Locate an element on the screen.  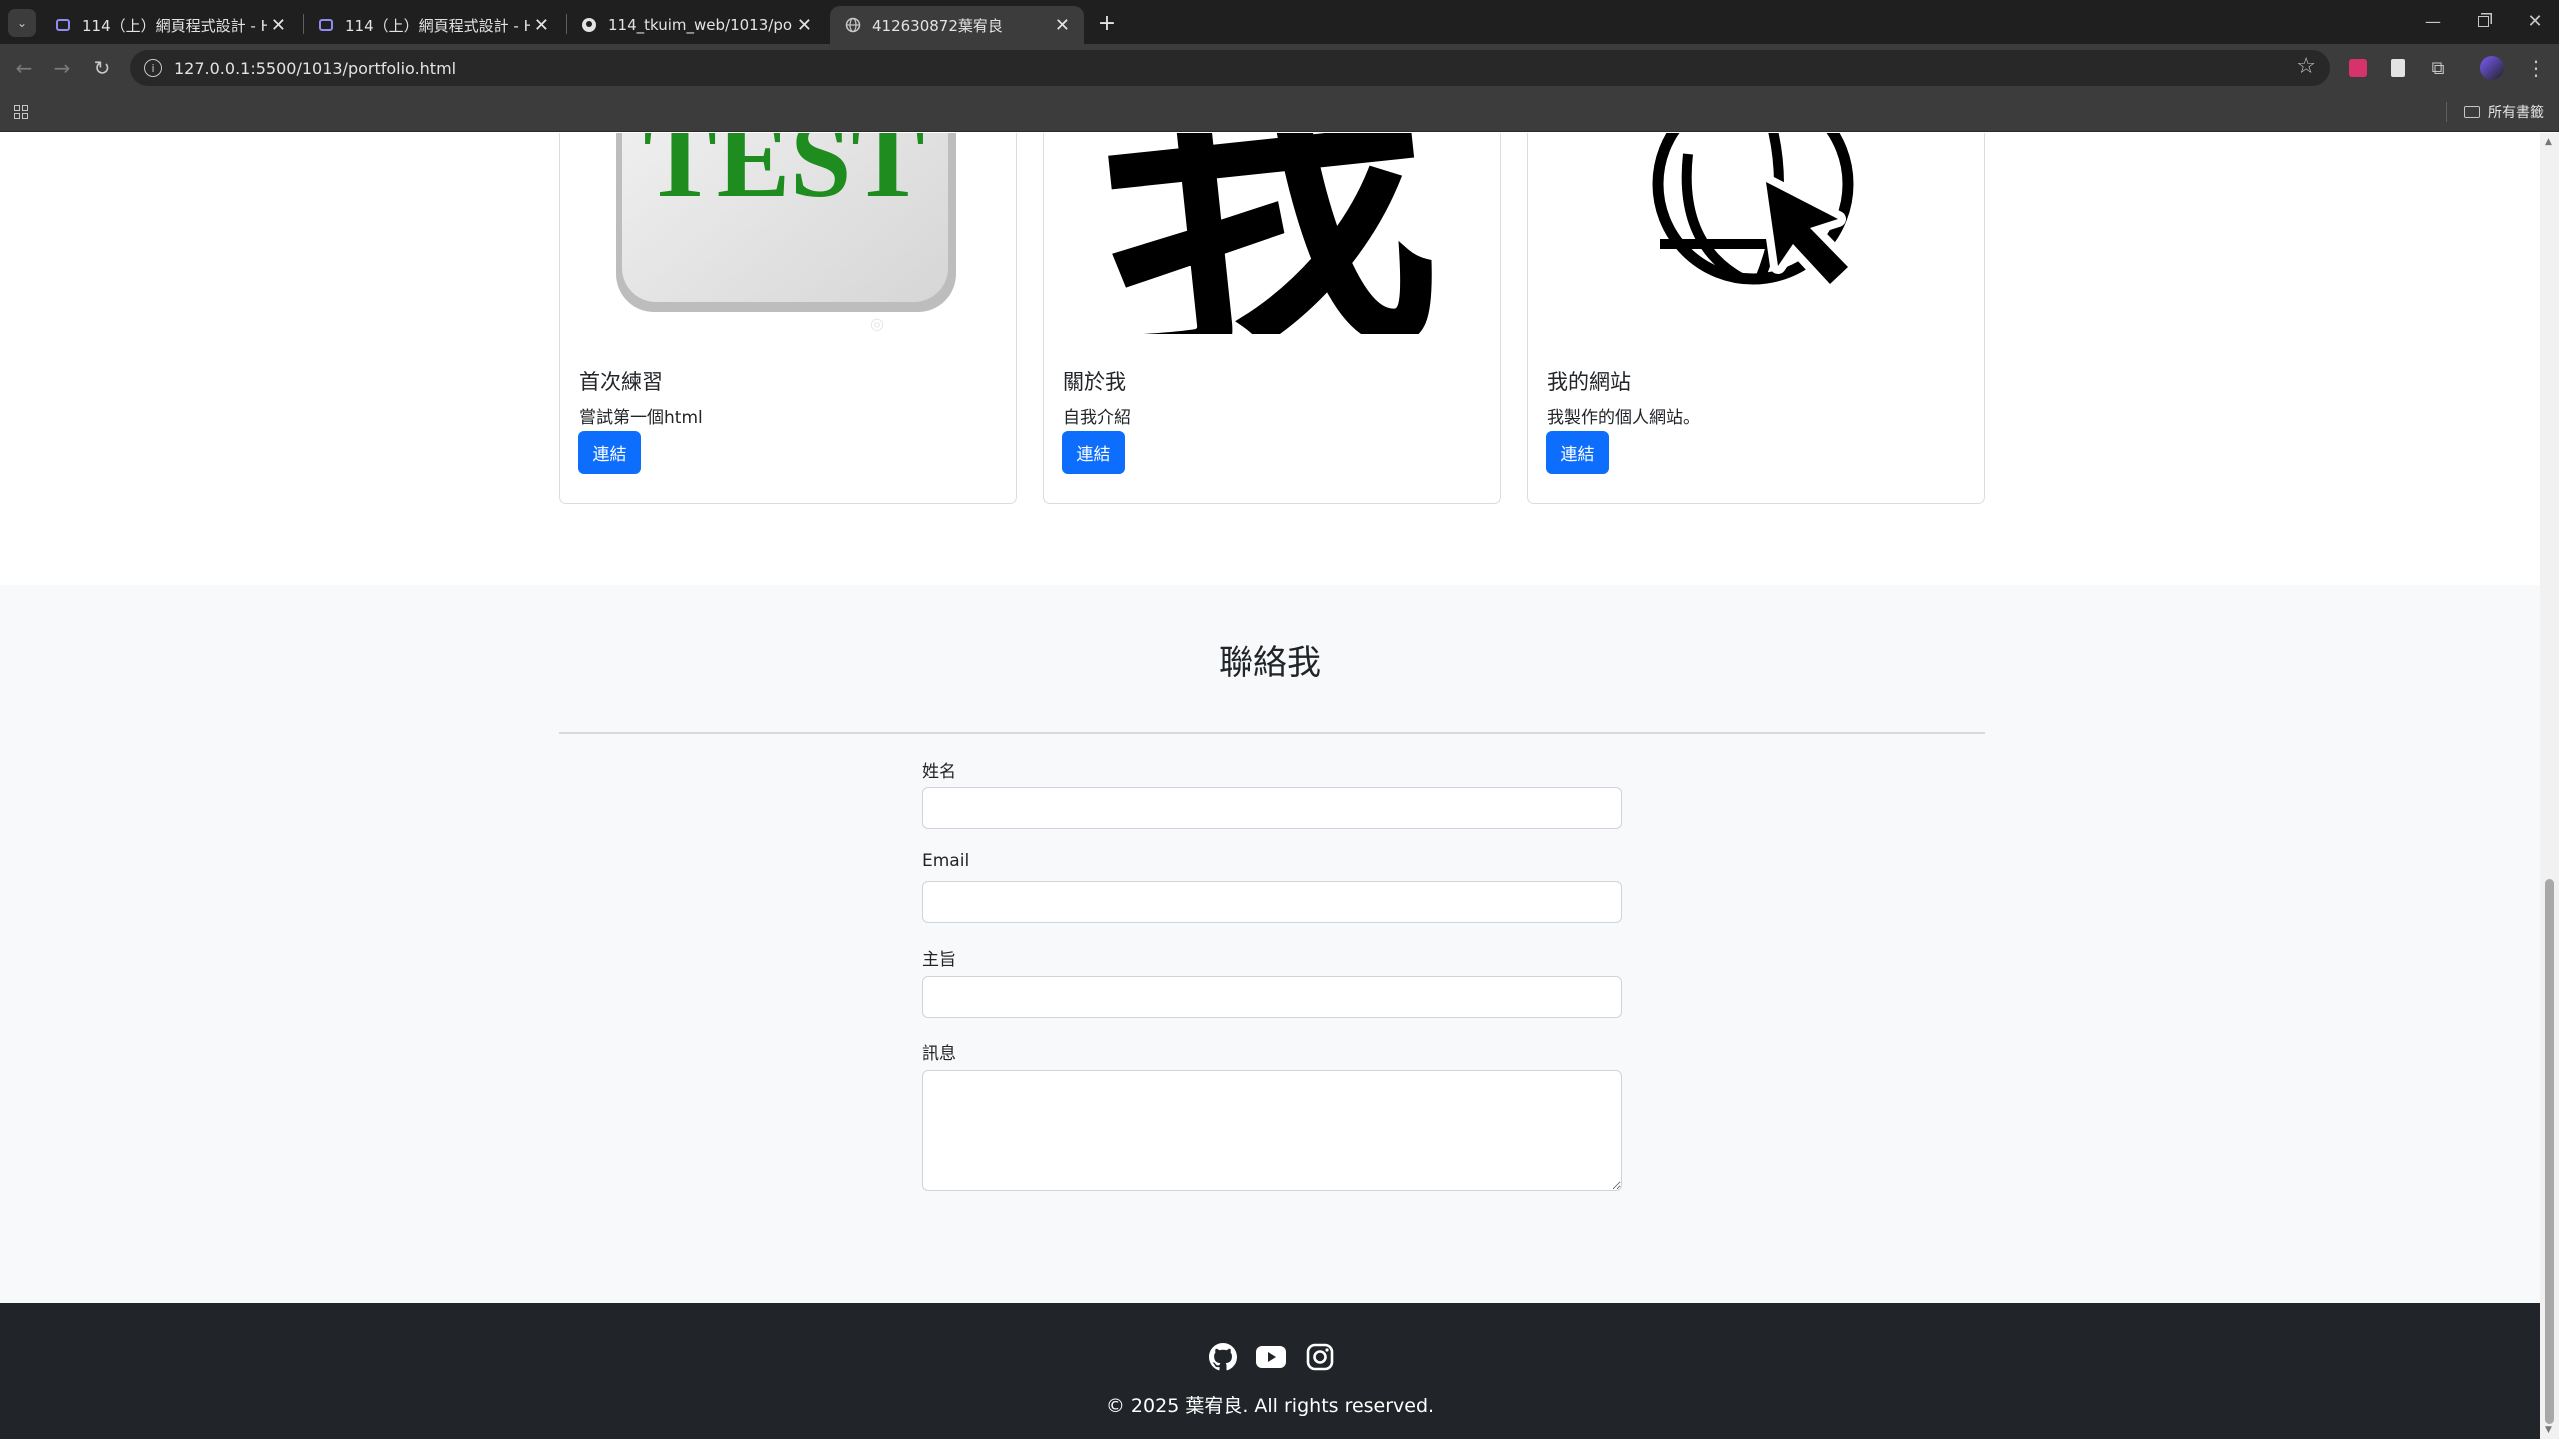
avatar is located at coordinates (2492, 68).